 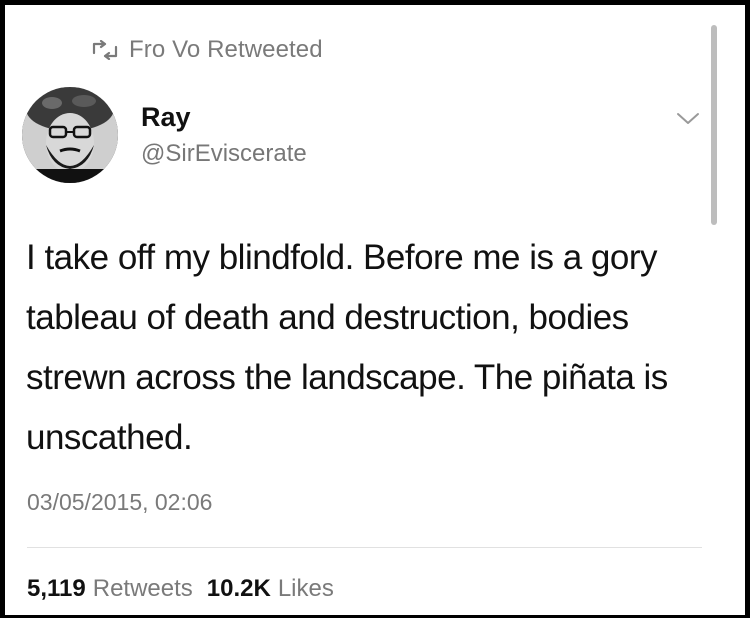 I want to click on retweeted-by-label: Fro Vo Retweeted, so click(x=226, y=49).